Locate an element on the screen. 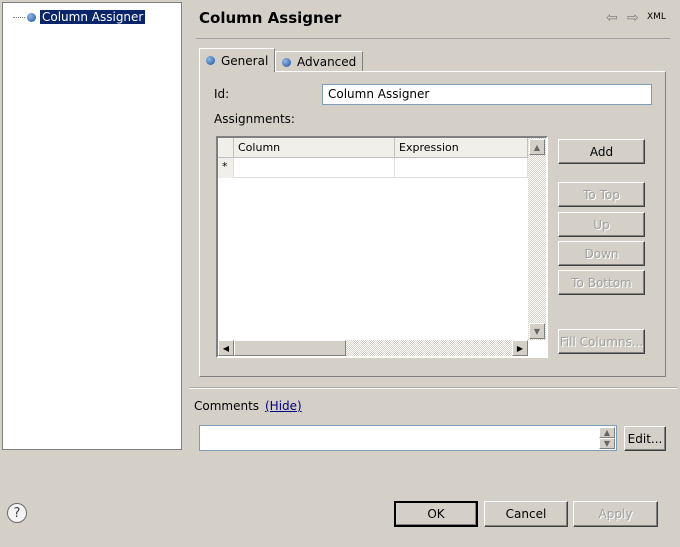  table-corner is located at coordinates (226, 148).